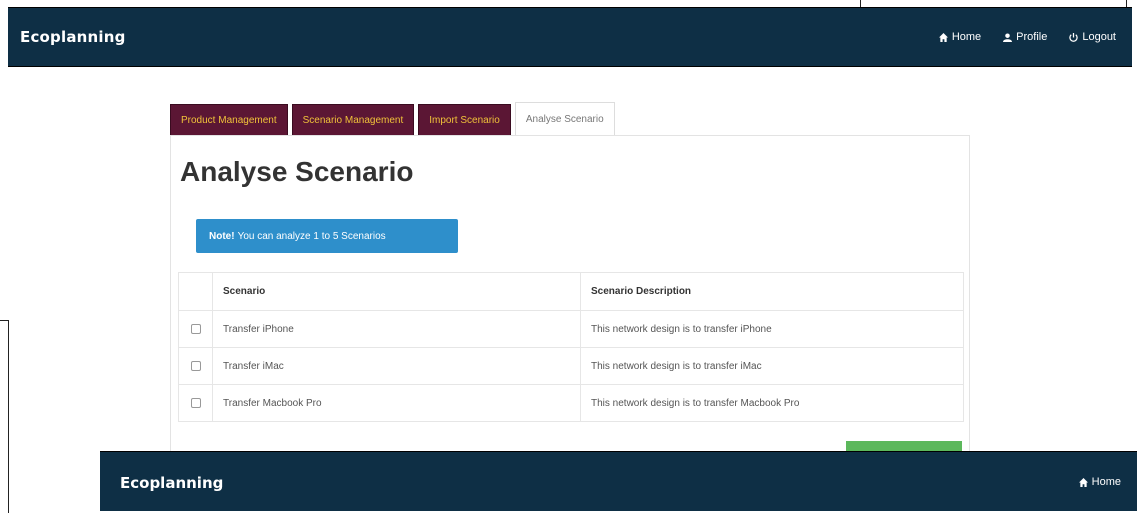 This screenshot has width=1137, height=513. I want to click on second-navbar: Ecoplanning Home, so click(618, 481).